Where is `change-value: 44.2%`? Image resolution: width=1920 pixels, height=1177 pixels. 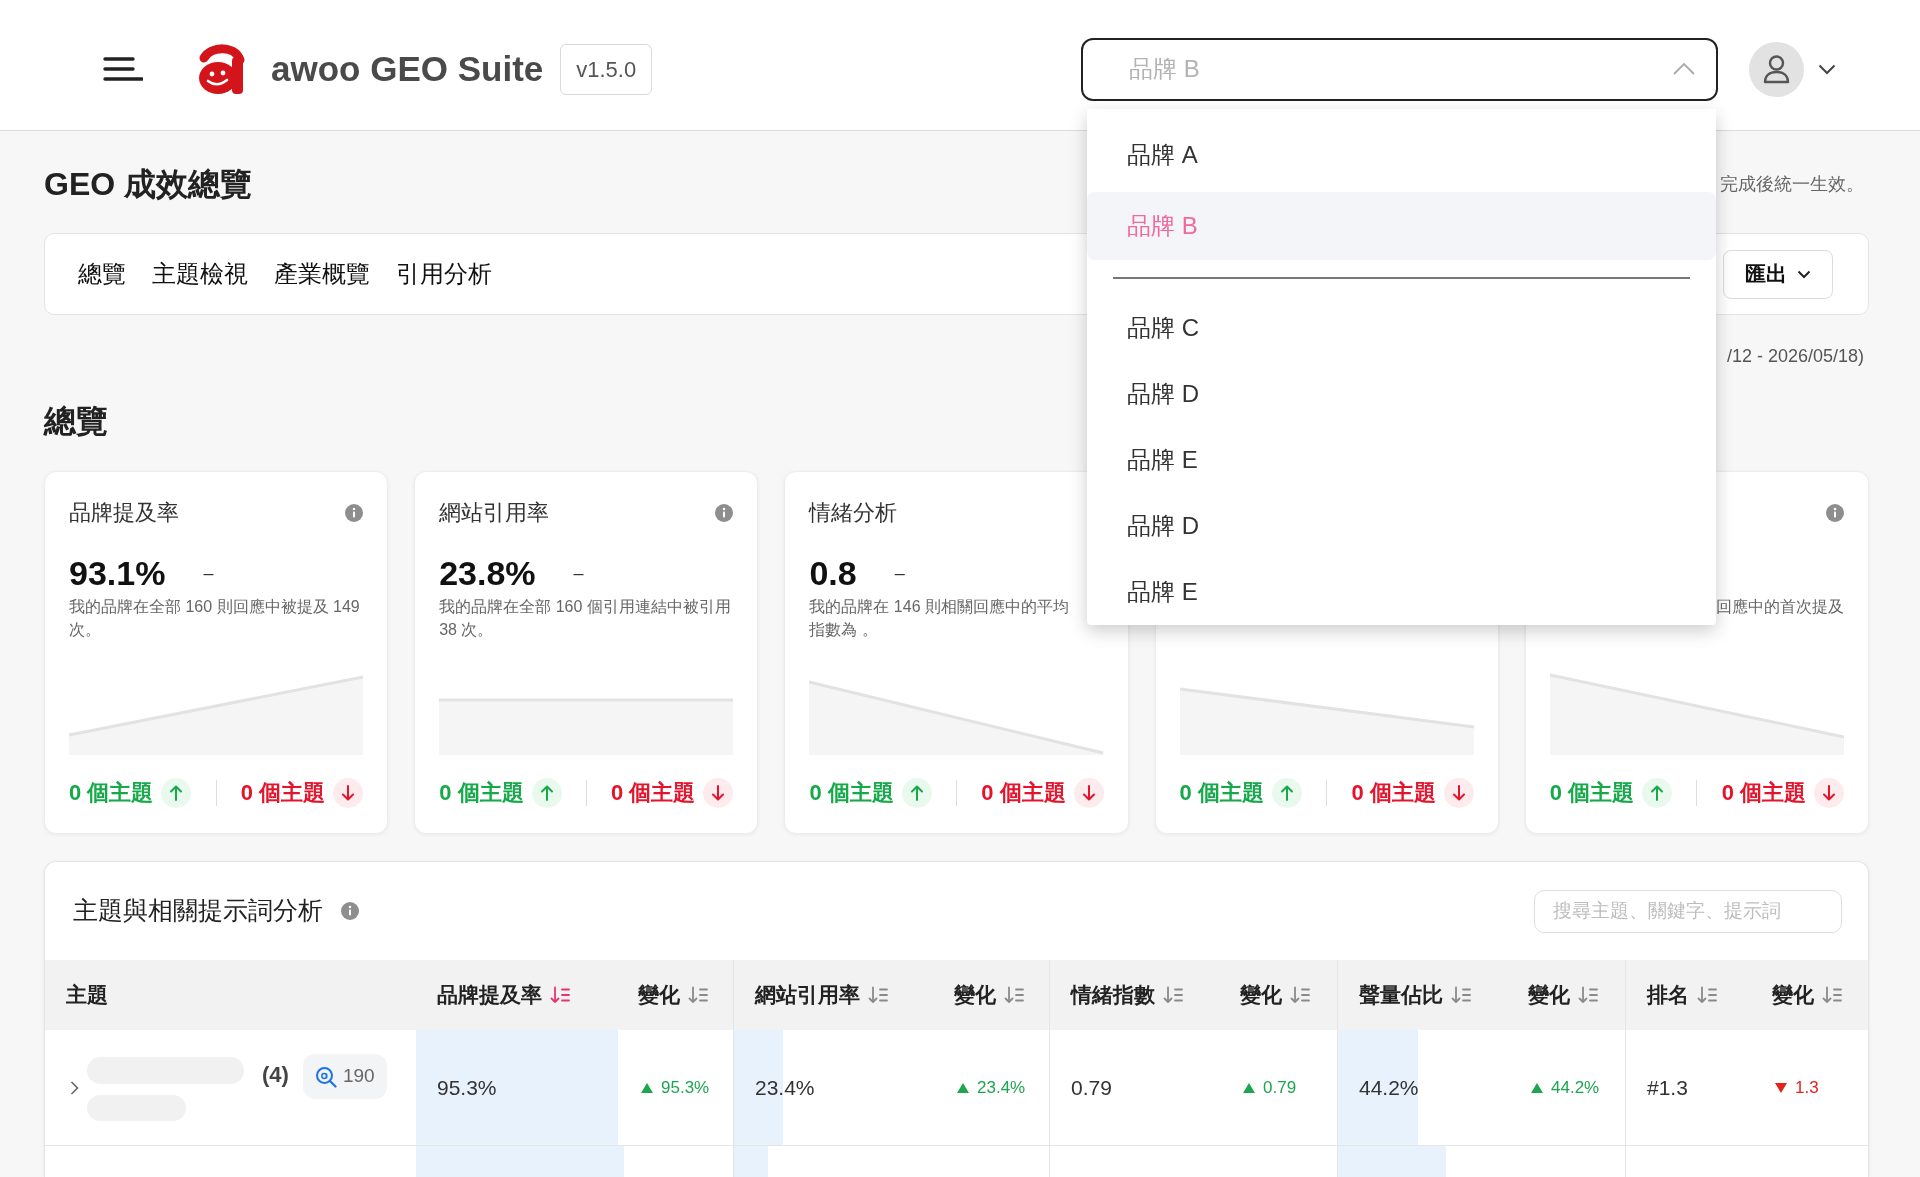
change-value: 44.2% is located at coordinates (1575, 1087).